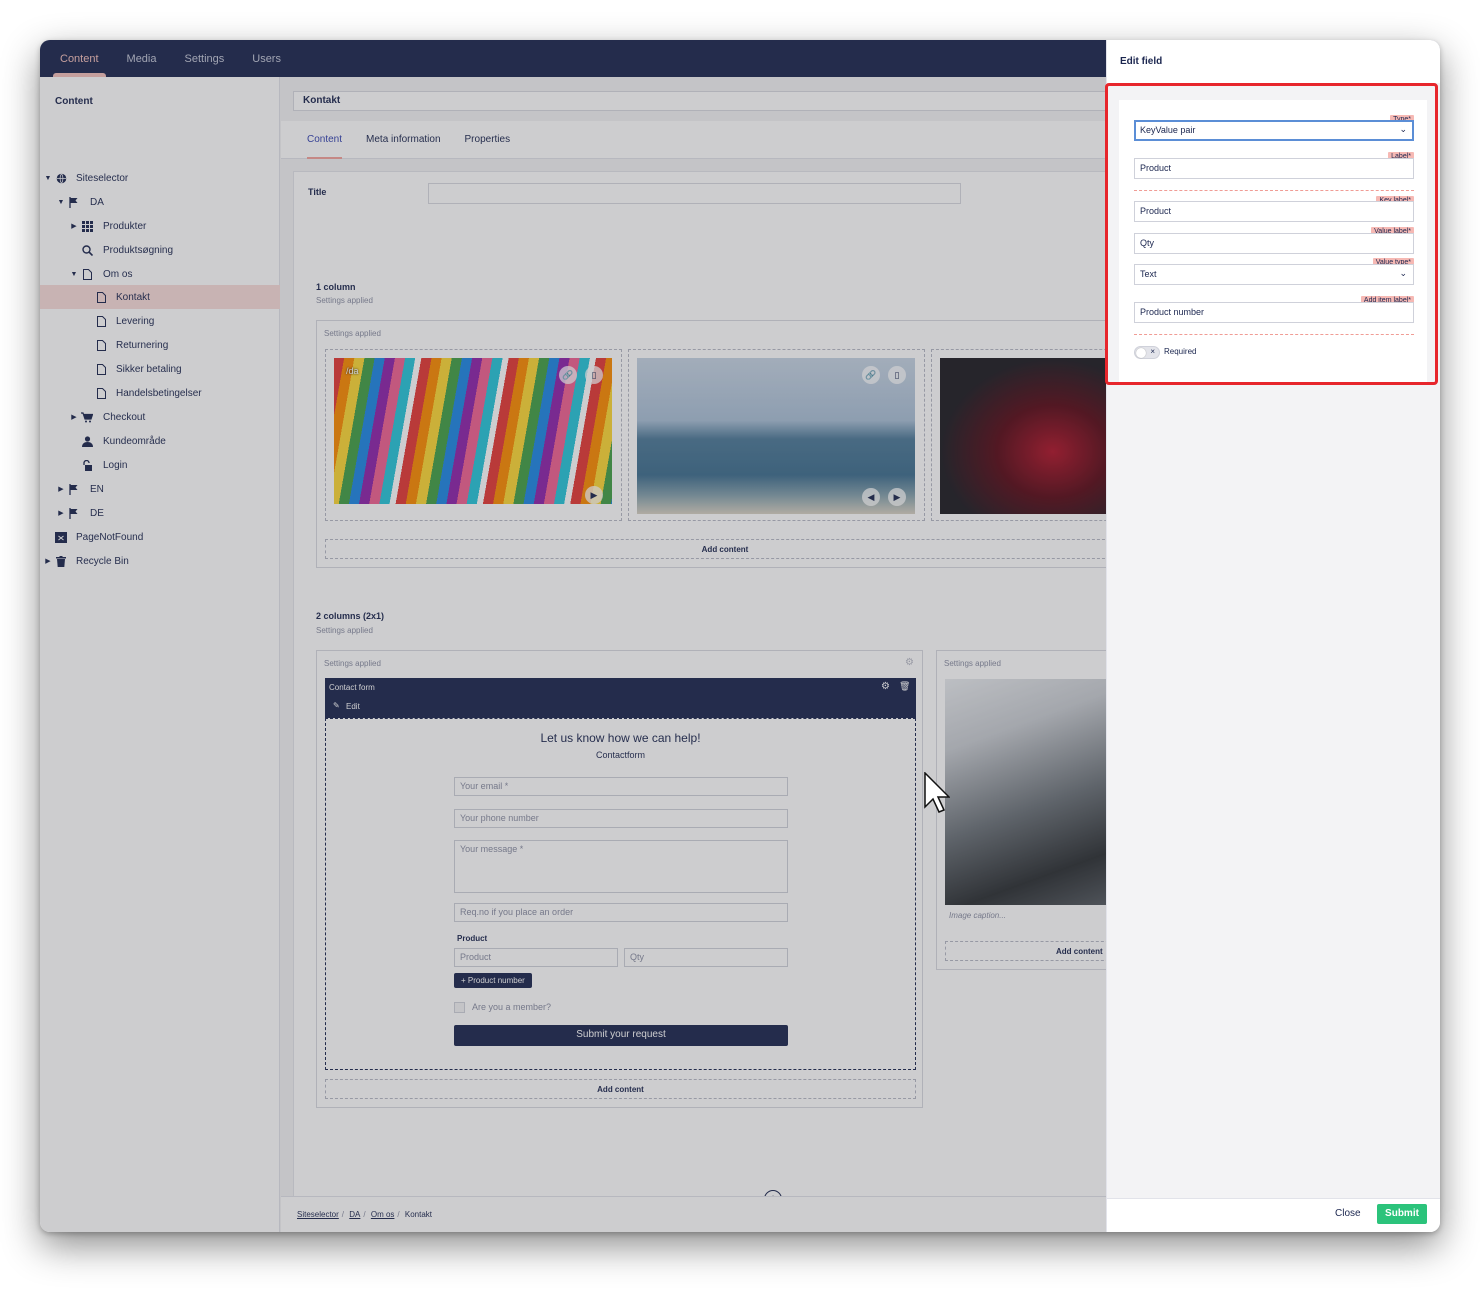  What do you see at coordinates (536, 957) in the screenshot?
I see `product-field: Product` at bounding box center [536, 957].